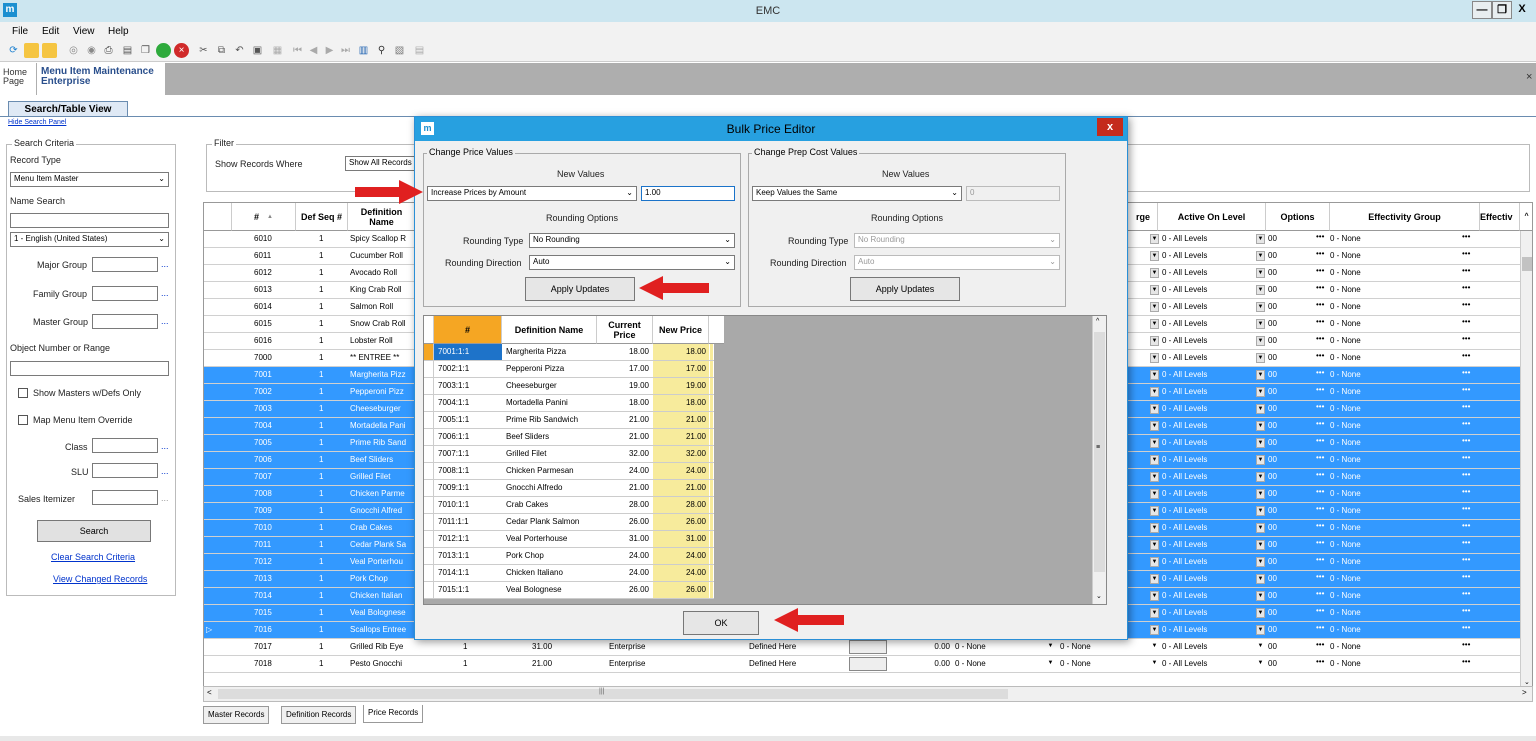 The height and width of the screenshot is (741, 1536). What do you see at coordinates (68, 109) in the screenshot?
I see `tab-search-table-view: Search/Table View` at bounding box center [68, 109].